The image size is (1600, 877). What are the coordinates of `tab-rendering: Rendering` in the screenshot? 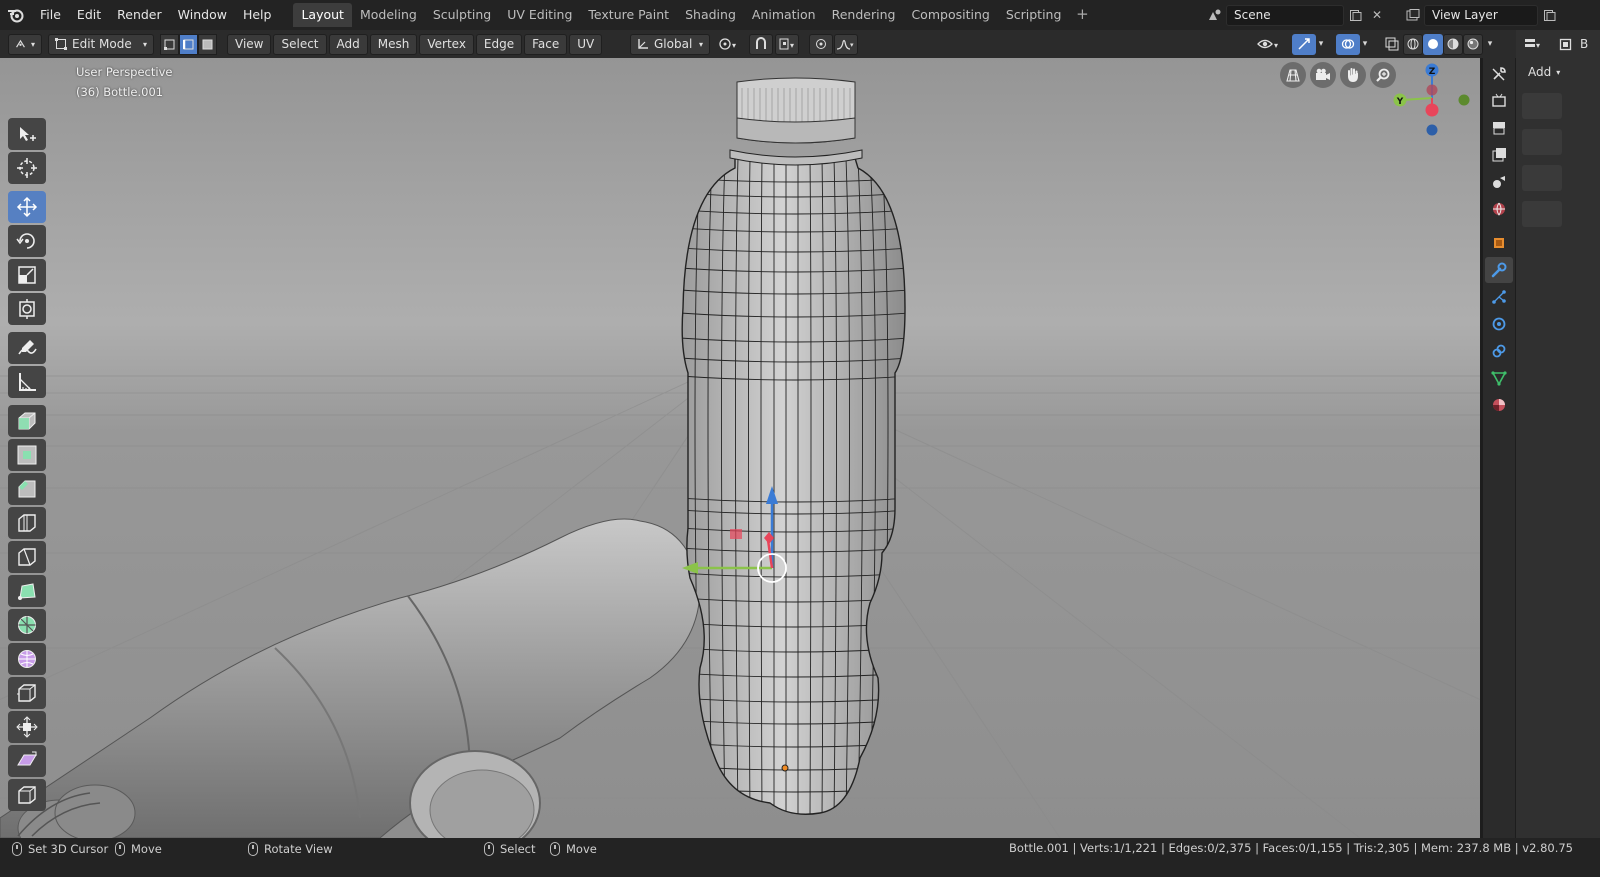 It's located at (864, 15).